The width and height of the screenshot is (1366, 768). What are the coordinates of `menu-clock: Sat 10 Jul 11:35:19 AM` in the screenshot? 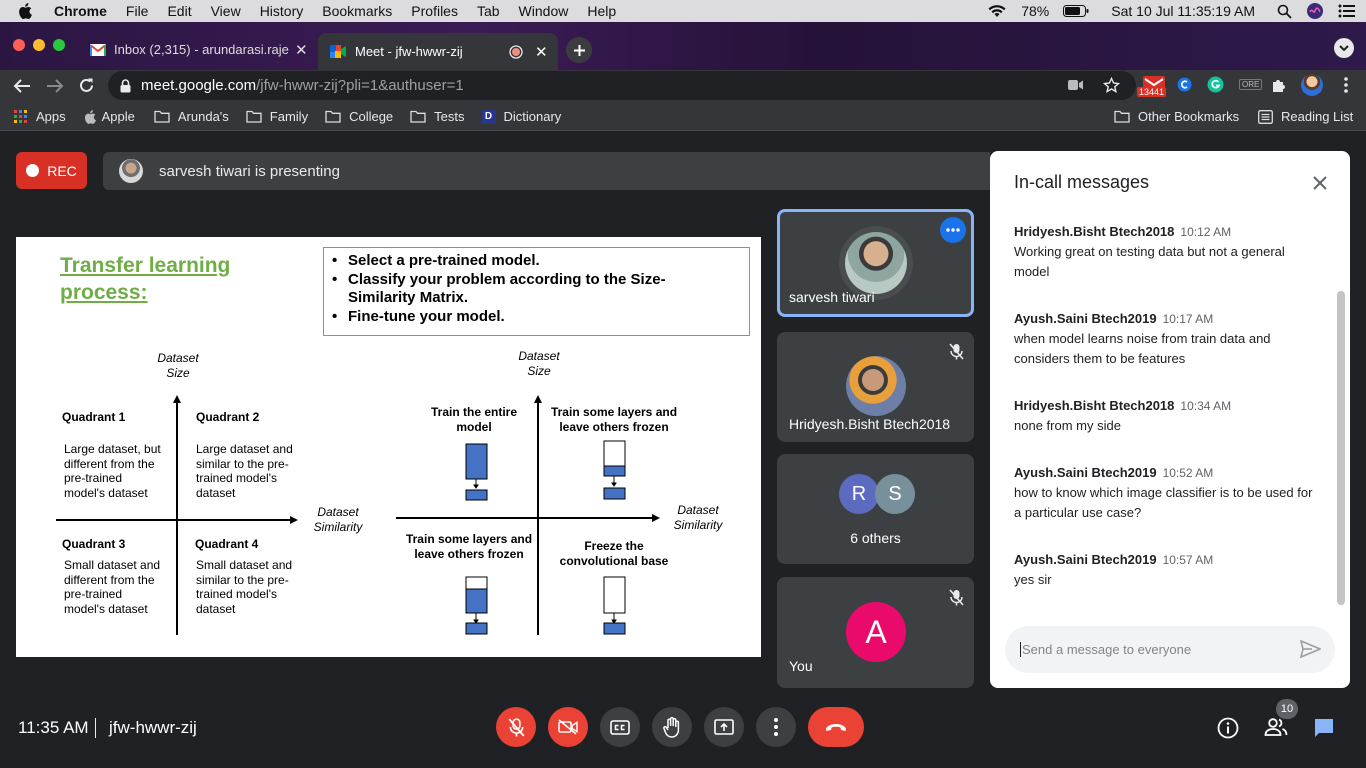 It's located at (1183, 11).